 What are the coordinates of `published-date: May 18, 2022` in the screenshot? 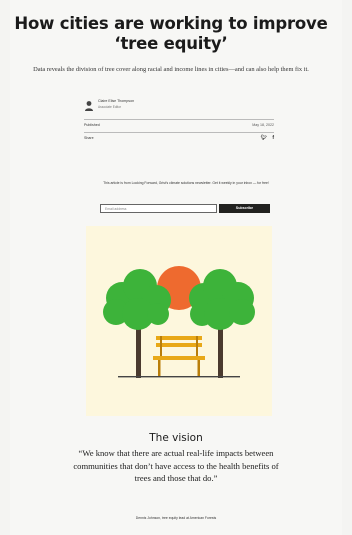 It's located at (263, 125).